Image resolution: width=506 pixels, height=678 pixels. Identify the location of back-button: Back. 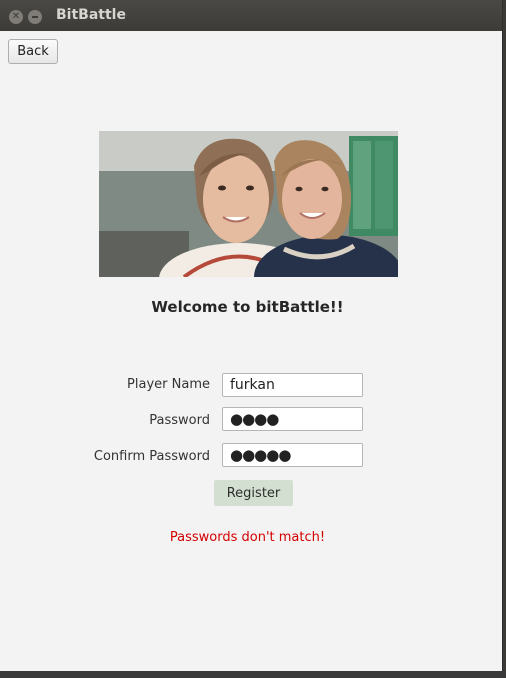
(33, 51).